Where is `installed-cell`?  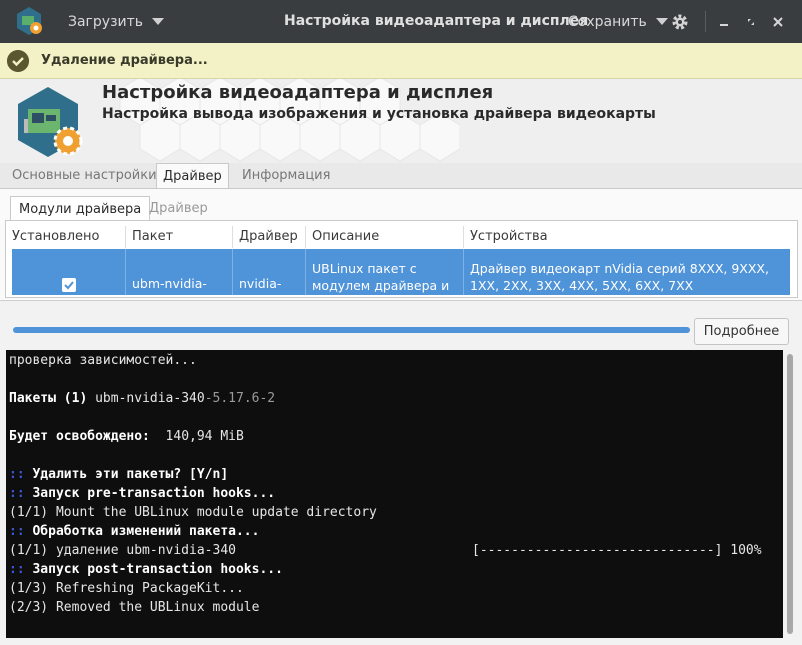
installed-cell is located at coordinates (68, 272).